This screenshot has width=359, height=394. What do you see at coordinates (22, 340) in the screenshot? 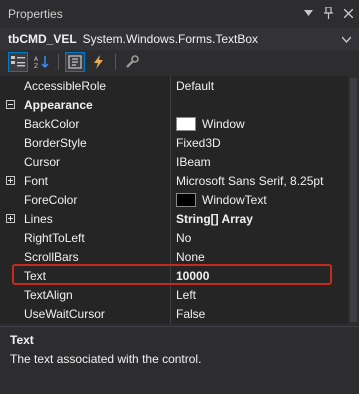
I see `description-title: Text` at bounding box center [22, 340].